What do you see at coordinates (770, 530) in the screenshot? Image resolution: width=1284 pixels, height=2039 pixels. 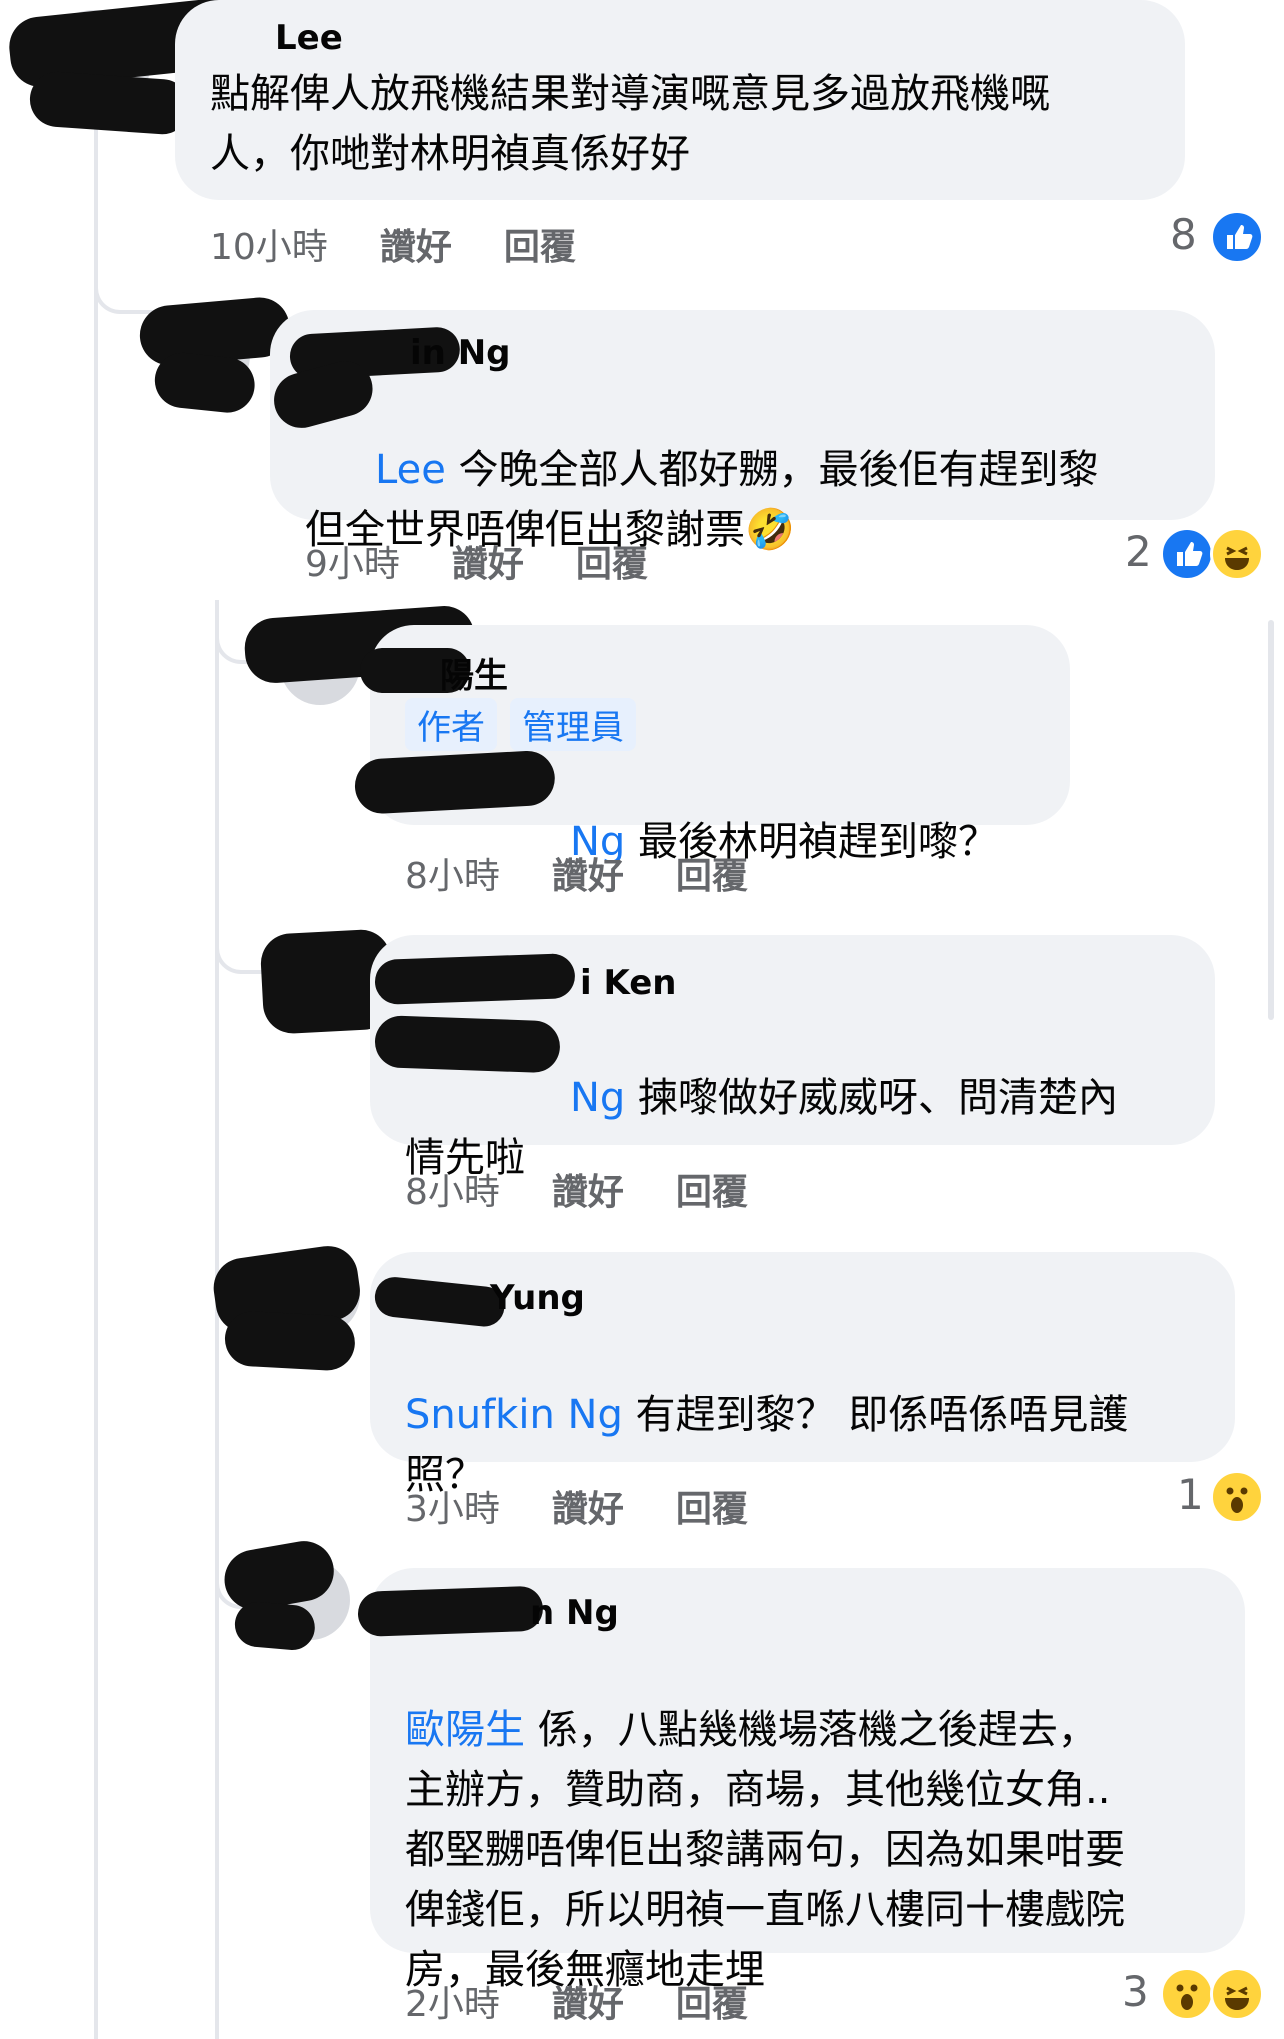 I see `rofl-emoji: 🤣` at bounding box center [770, 530].